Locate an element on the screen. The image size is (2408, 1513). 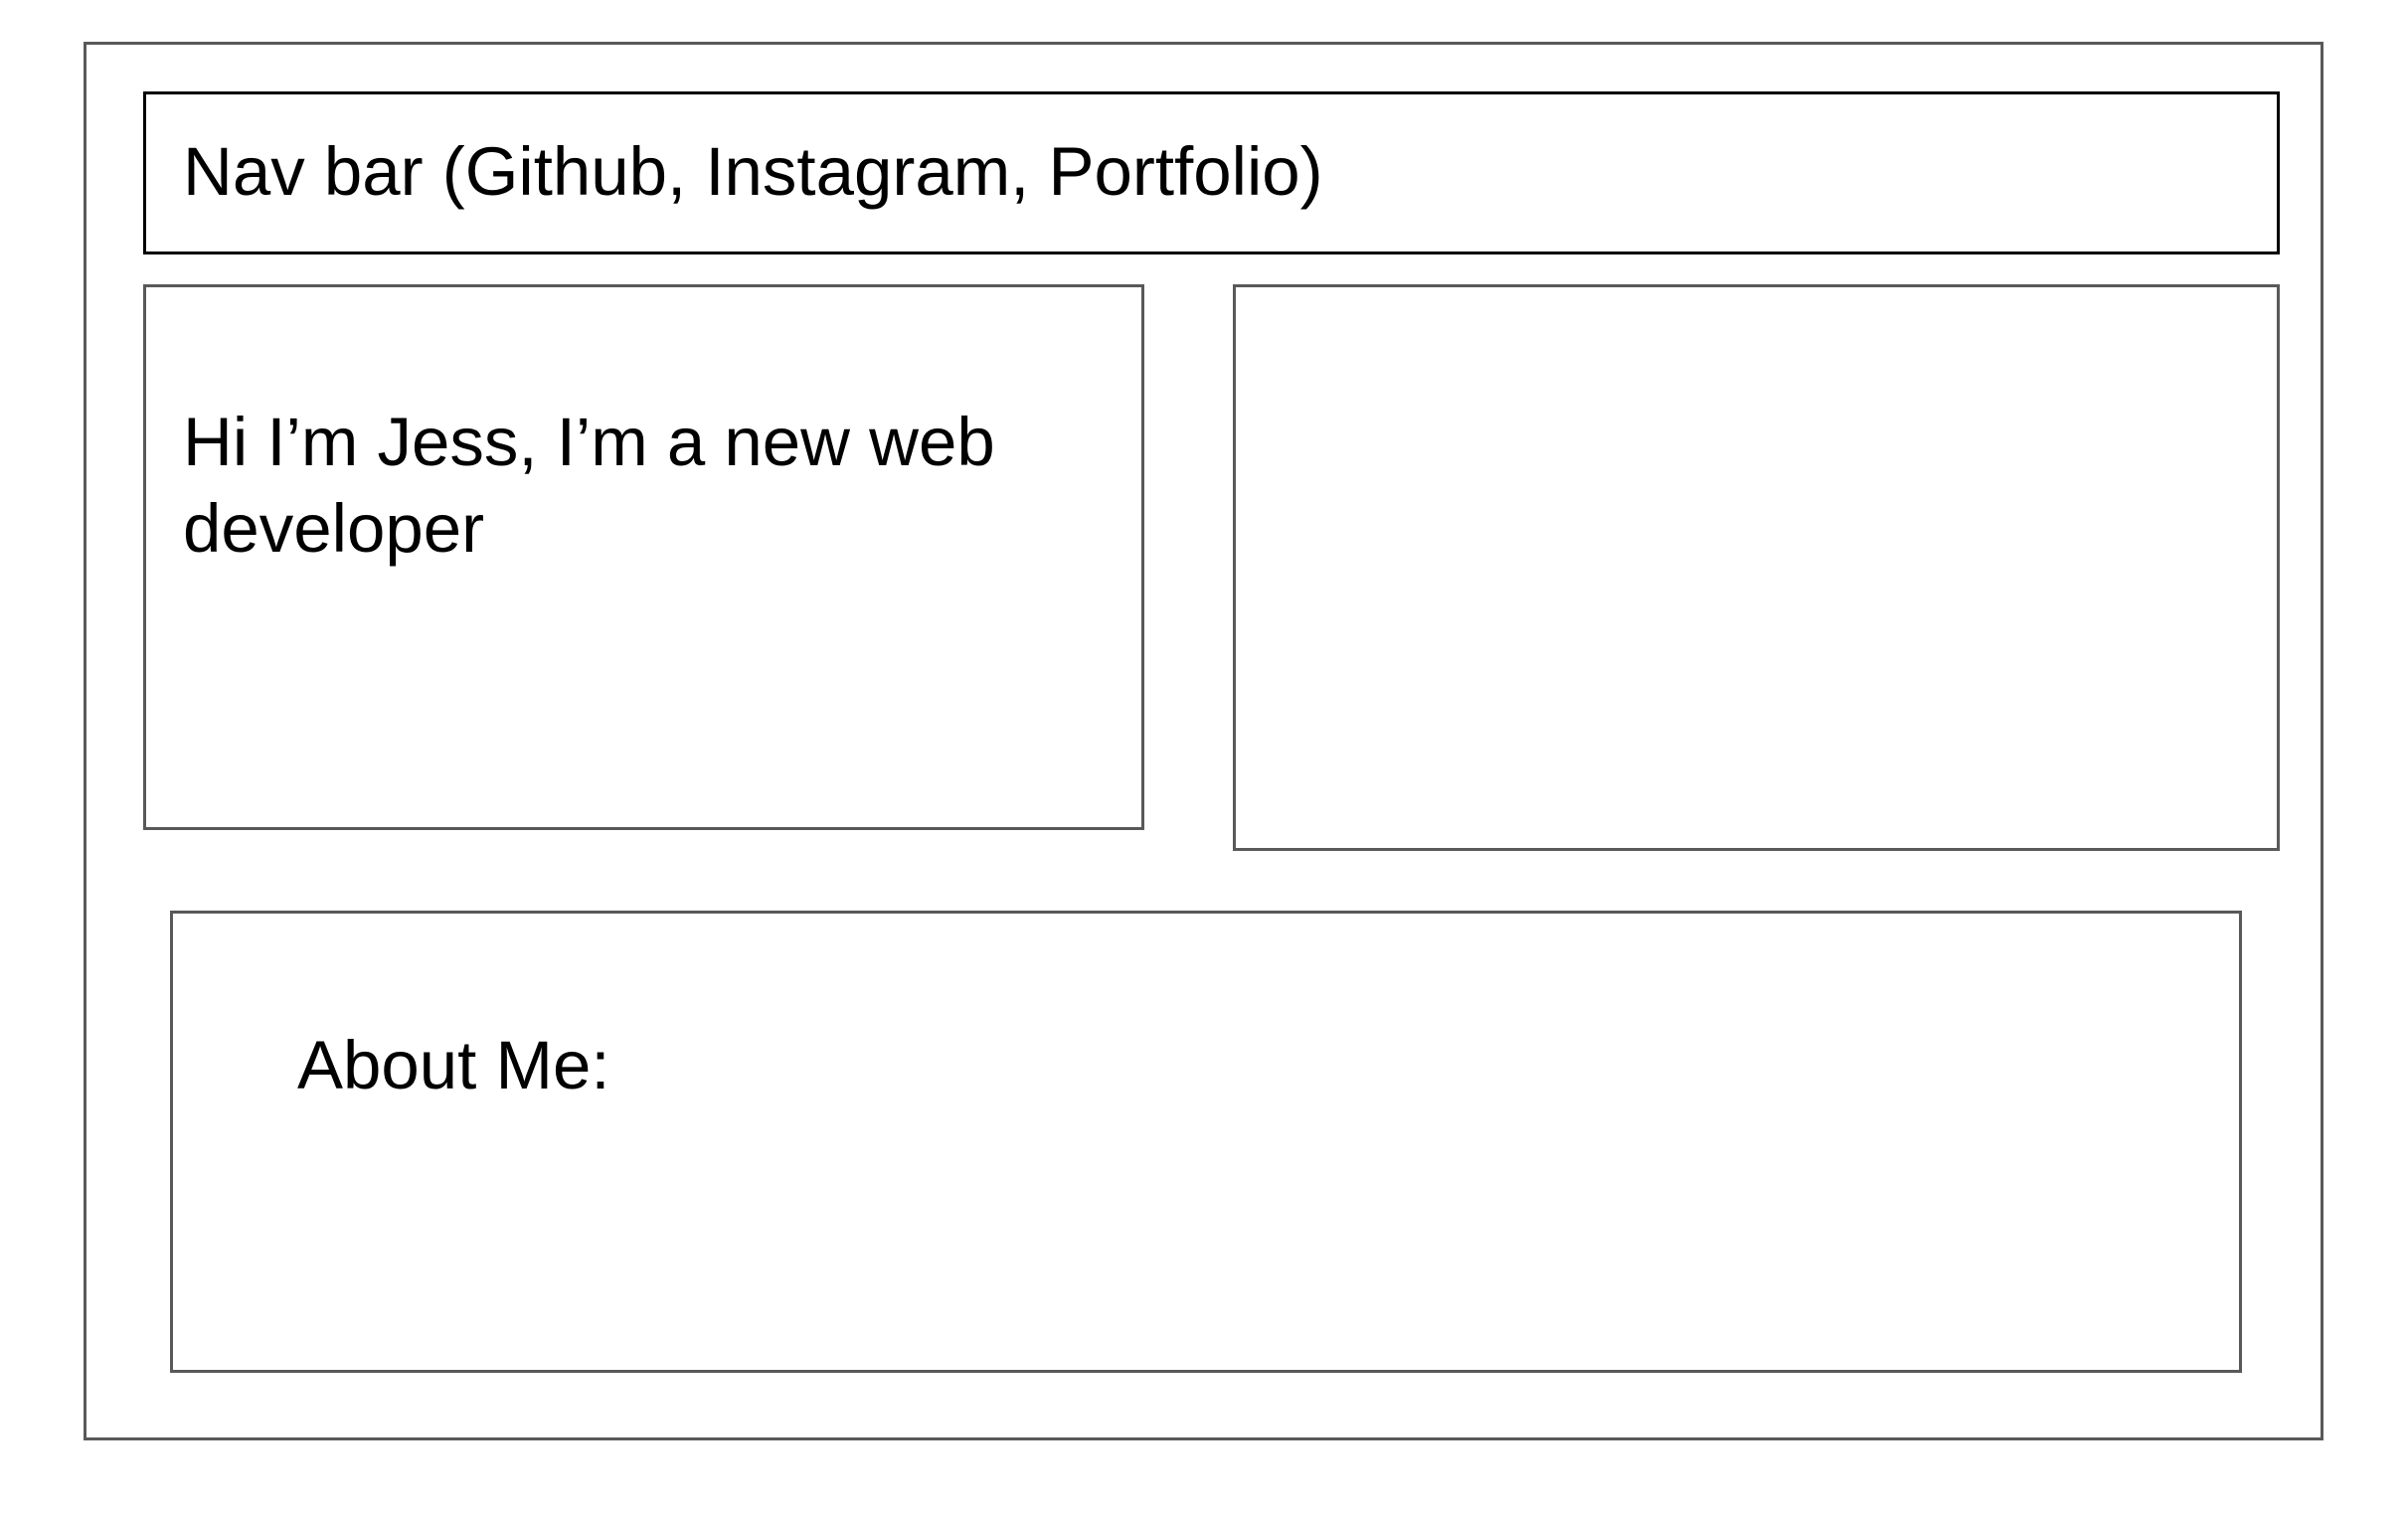
nav-bar-box: Nav bar (Github, Instagram, Portfolio) is located at coordinates (1211, 173).